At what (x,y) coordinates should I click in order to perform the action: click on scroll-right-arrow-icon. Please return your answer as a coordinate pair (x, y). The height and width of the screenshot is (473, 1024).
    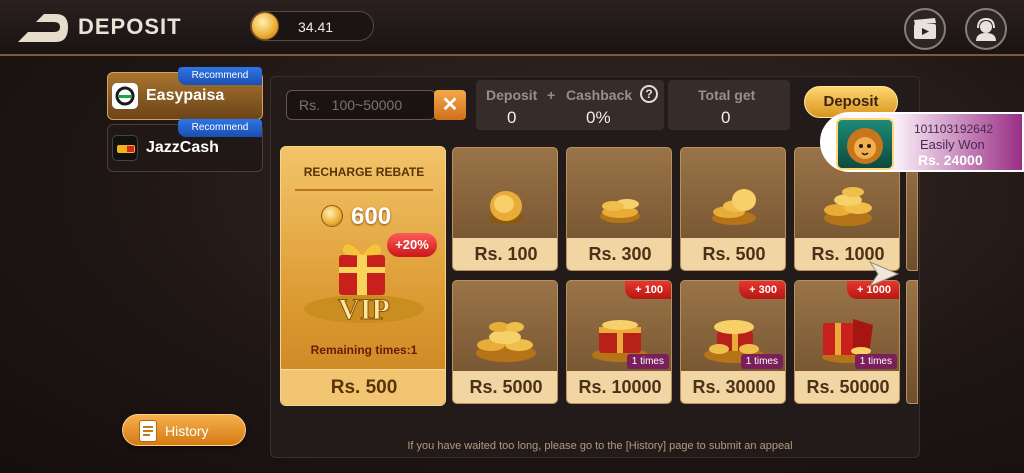
    Looking at the image, I should click on (885, 274).